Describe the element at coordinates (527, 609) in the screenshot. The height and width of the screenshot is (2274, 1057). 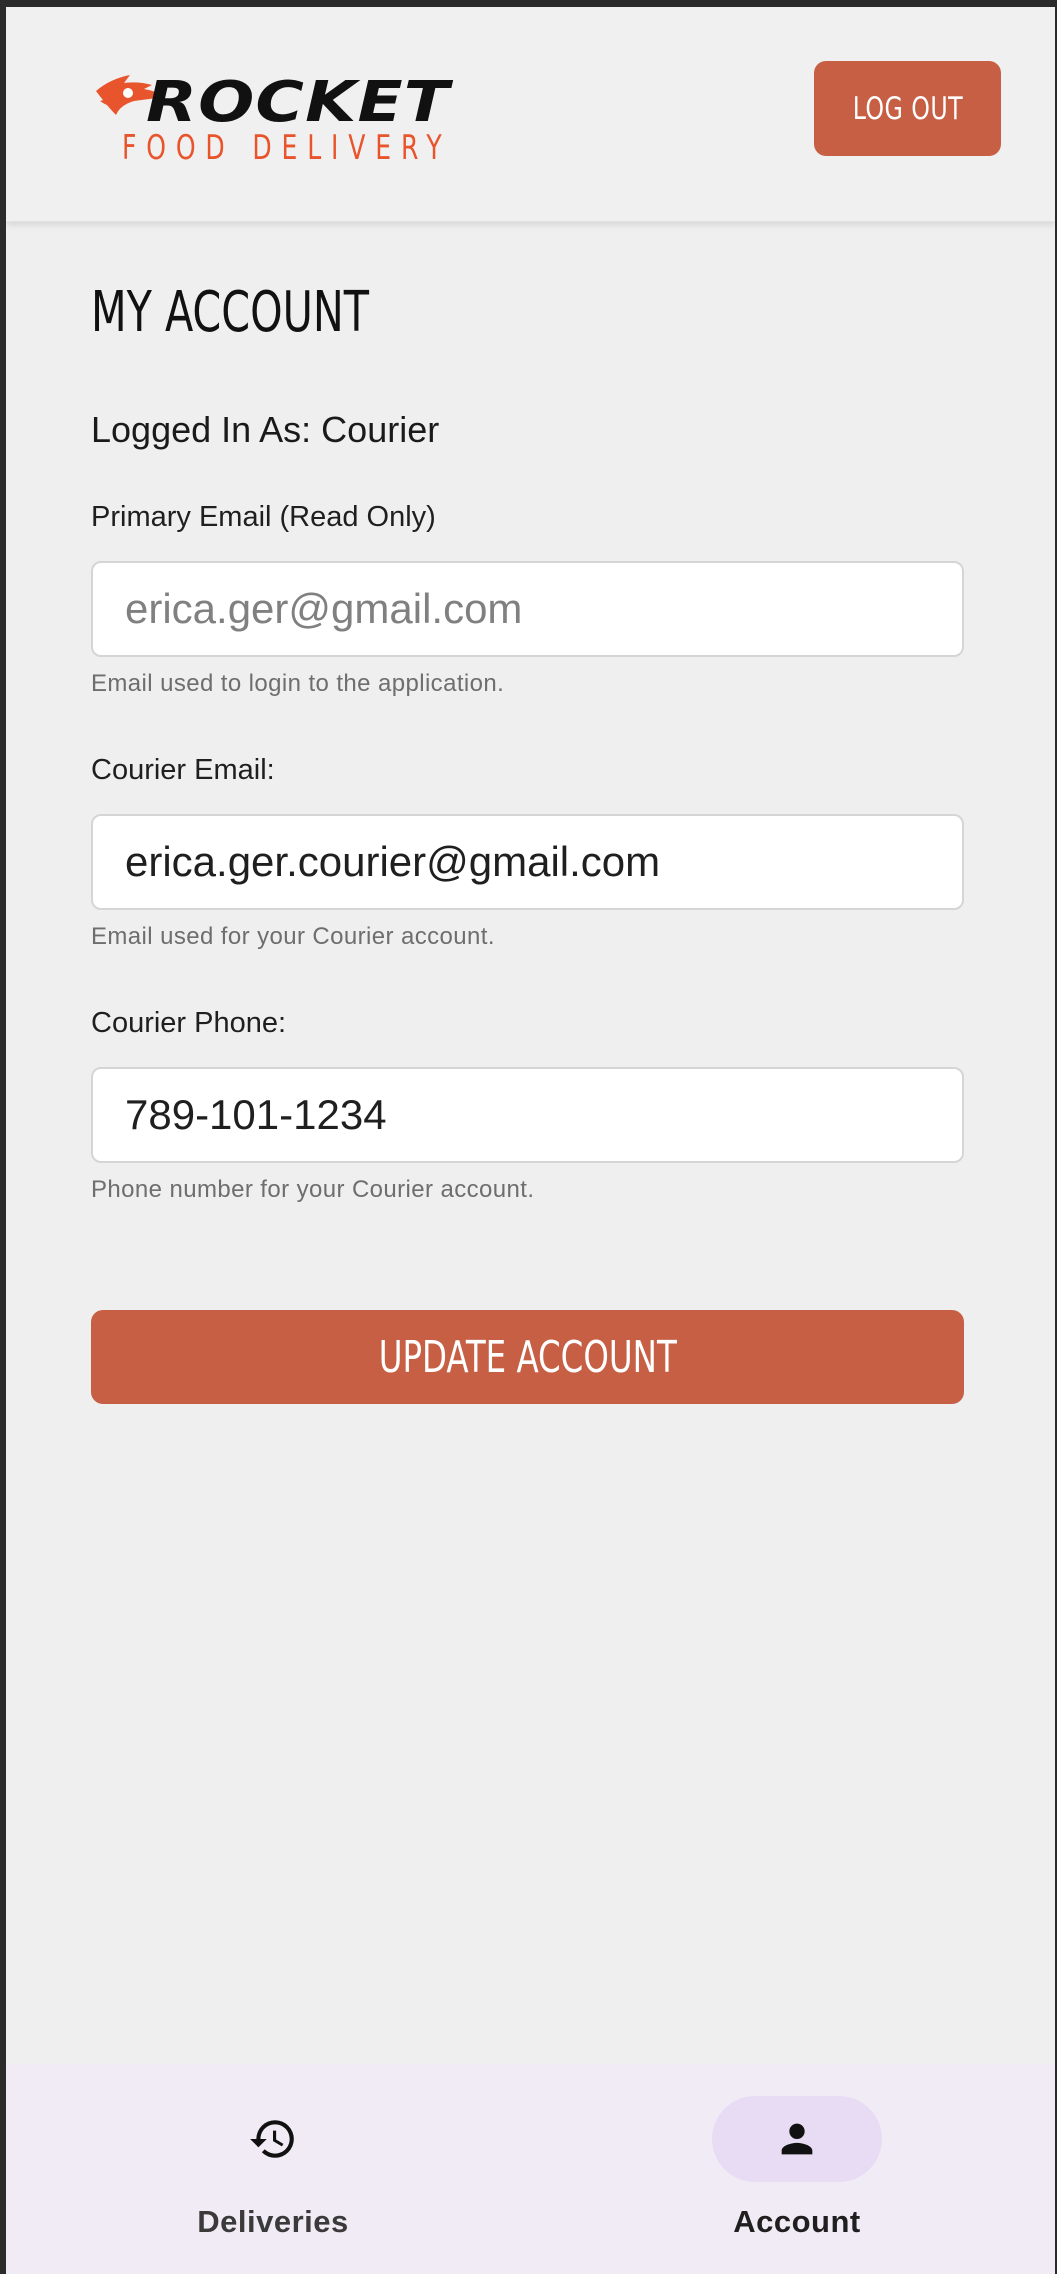
I see `primary-email-field` at that location.